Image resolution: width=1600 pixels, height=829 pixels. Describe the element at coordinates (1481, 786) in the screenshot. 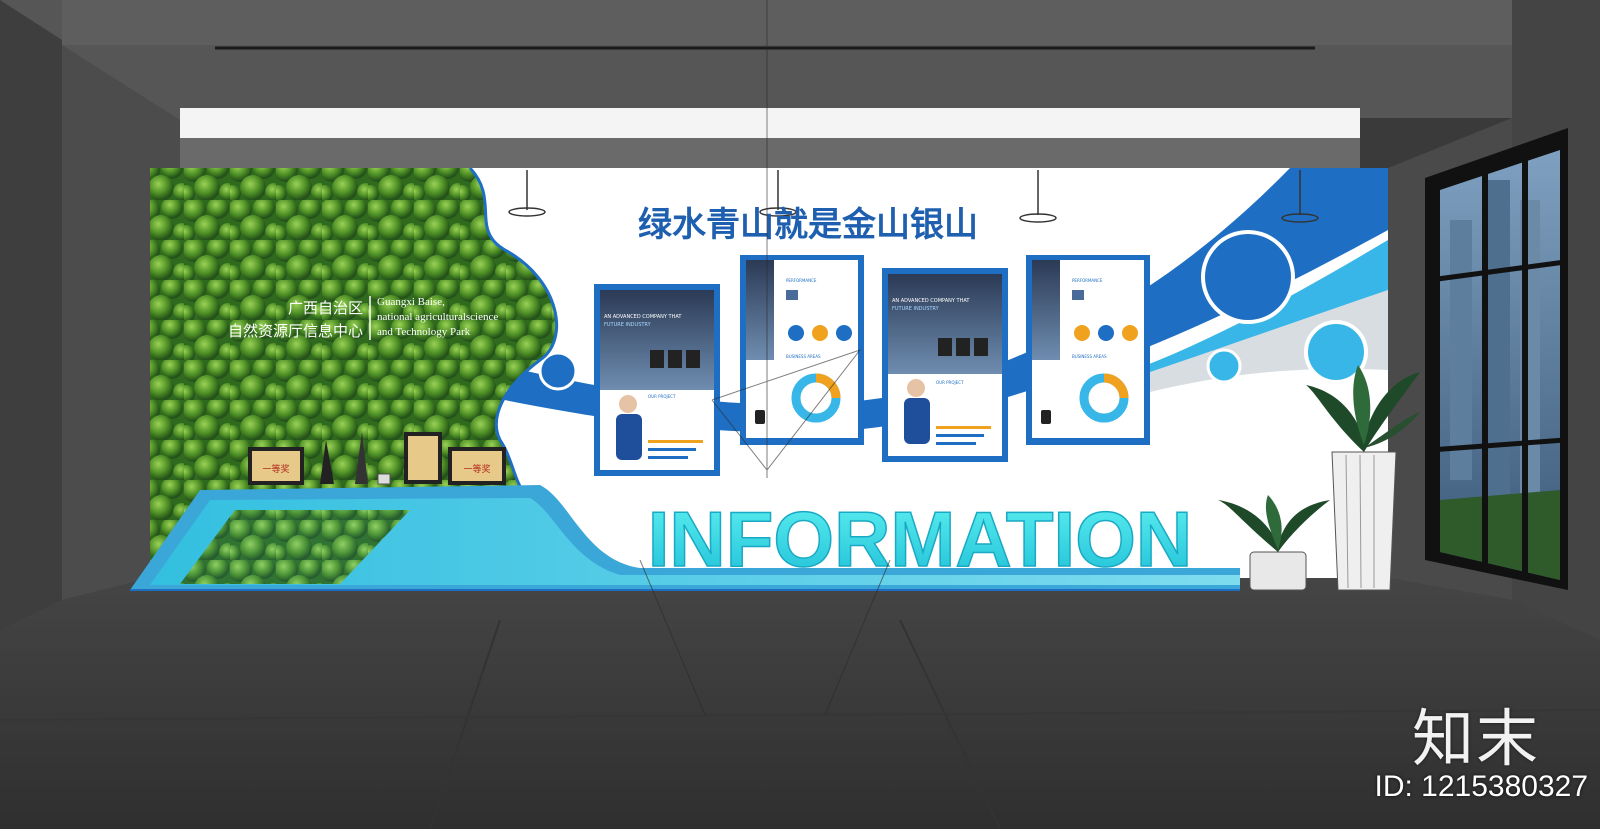

I see `image-id-label: ID: 1215380327` at that location.